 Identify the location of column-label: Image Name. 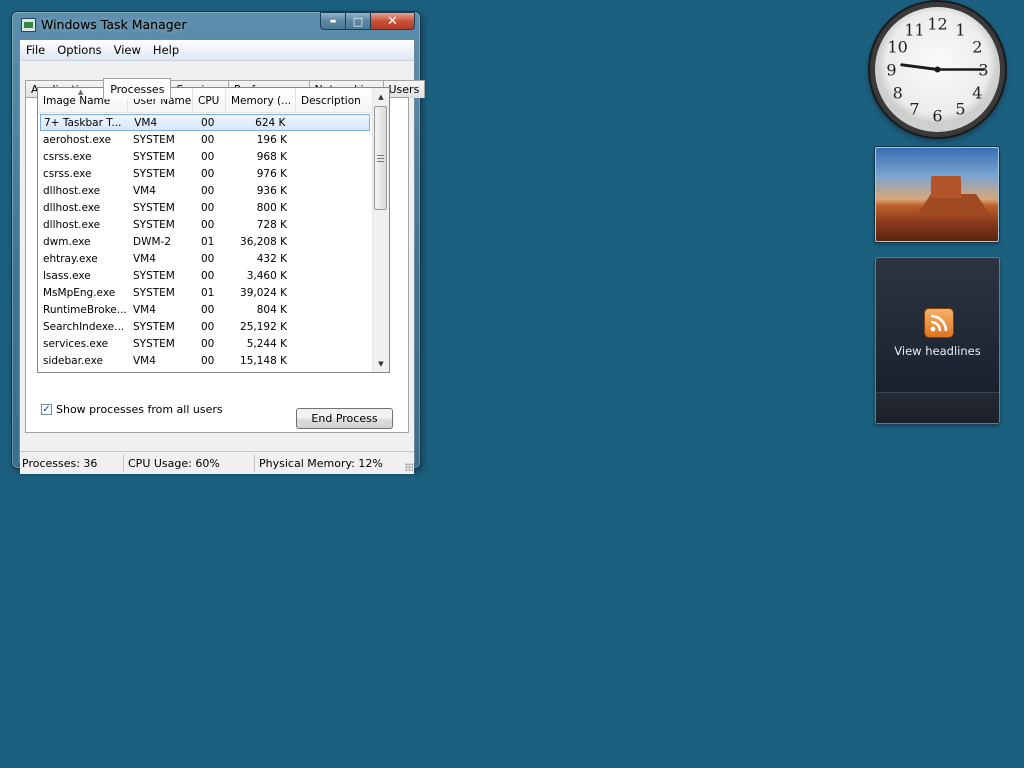
(77, 101).